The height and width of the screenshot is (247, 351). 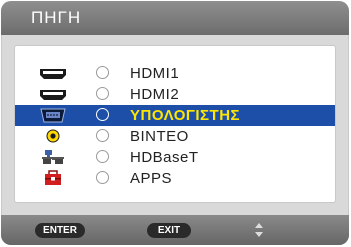 I want to click on video-rca-icon, so click(x=53, y=136).